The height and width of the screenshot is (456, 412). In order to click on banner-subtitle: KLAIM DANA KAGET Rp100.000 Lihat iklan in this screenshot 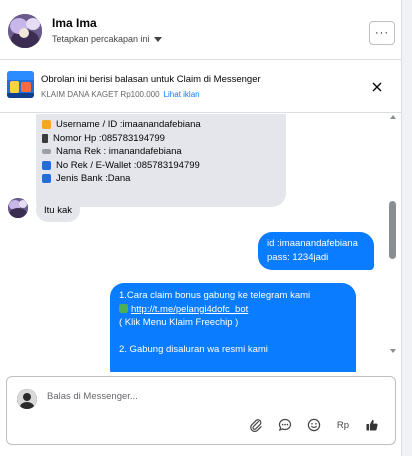, I will do `click(120, 94)`.